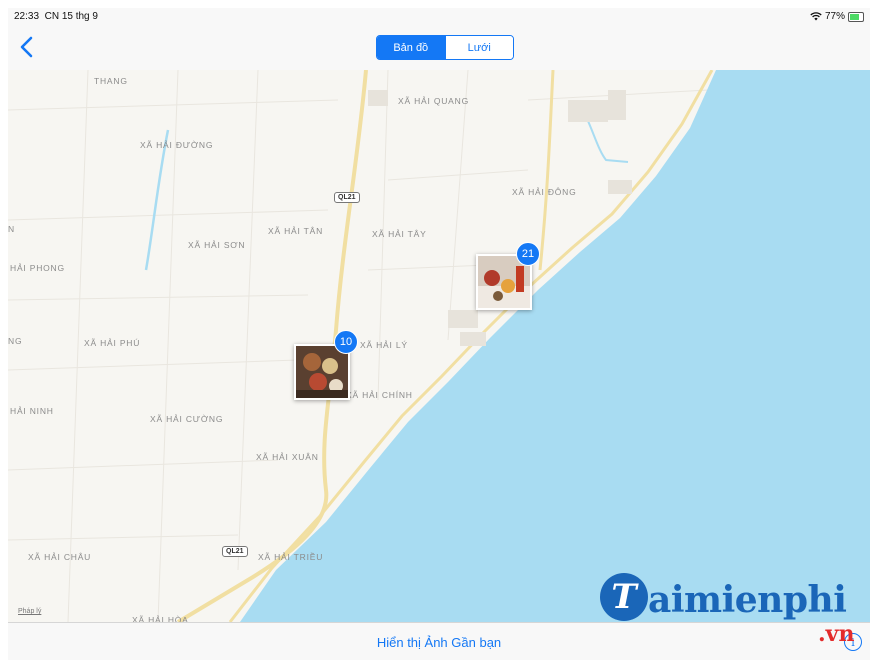 This screenshot has width=870, height=660. Describe the element at coordinates (528, 254) in the screenshot. I see `pin-count-badge: 21` at that location.